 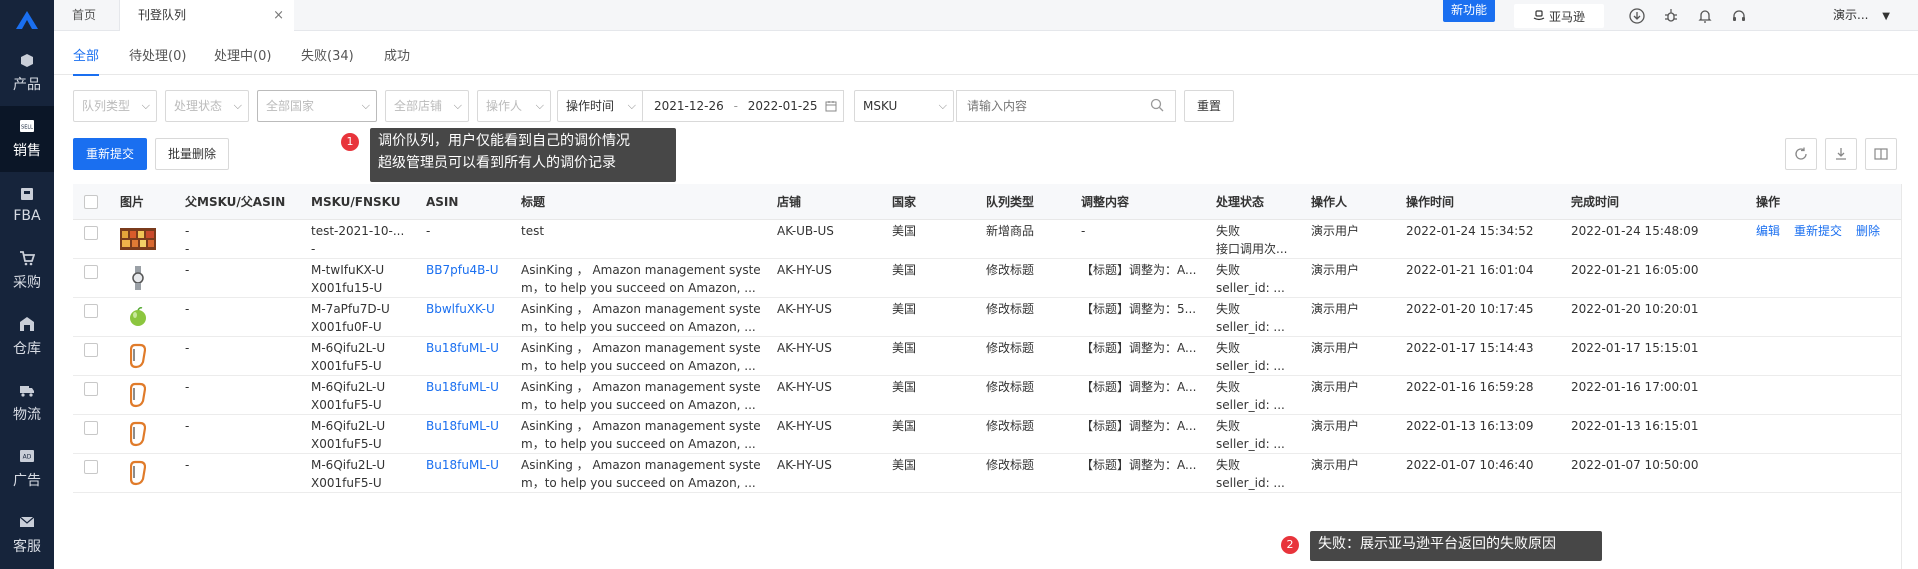 I want to click on country: 美国, so click(x=904, y=387).